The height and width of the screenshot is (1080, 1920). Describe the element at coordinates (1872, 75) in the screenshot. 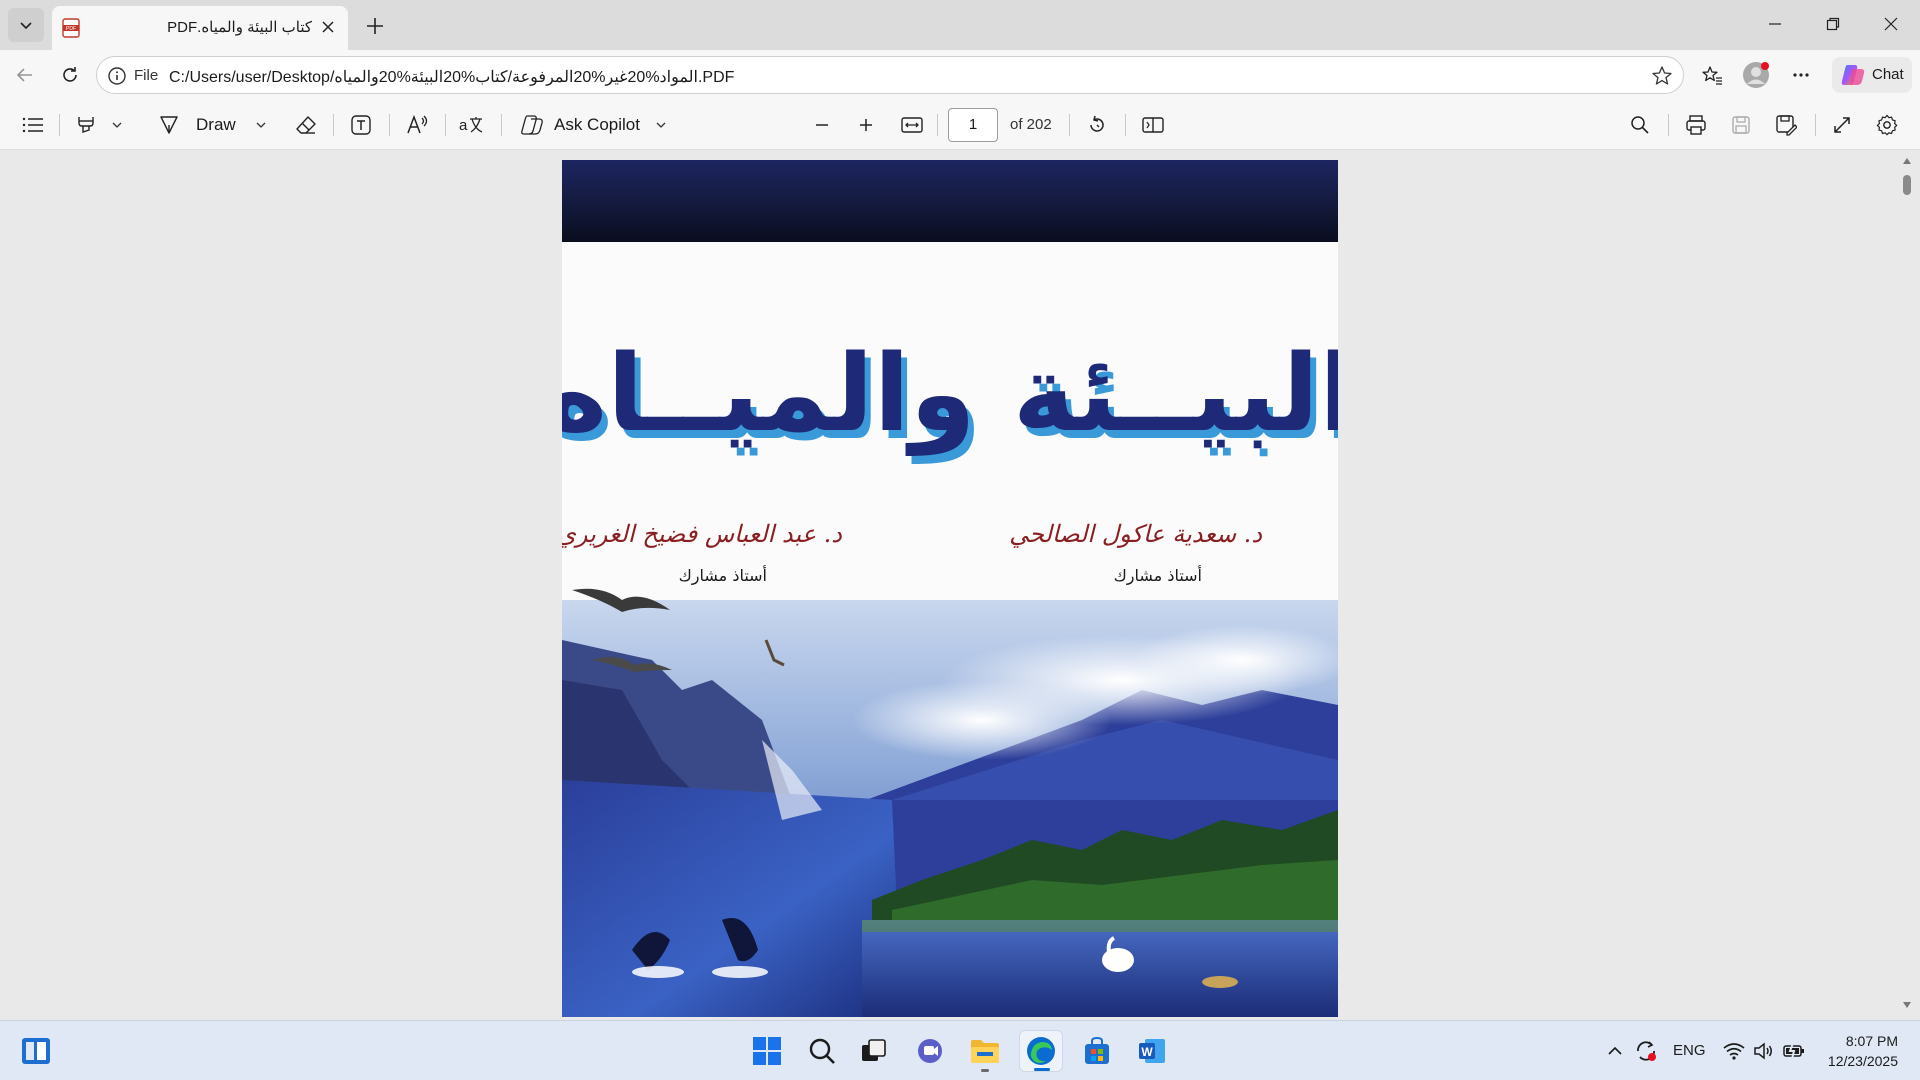

I see `copilot-chat-button: Chat` at that location.